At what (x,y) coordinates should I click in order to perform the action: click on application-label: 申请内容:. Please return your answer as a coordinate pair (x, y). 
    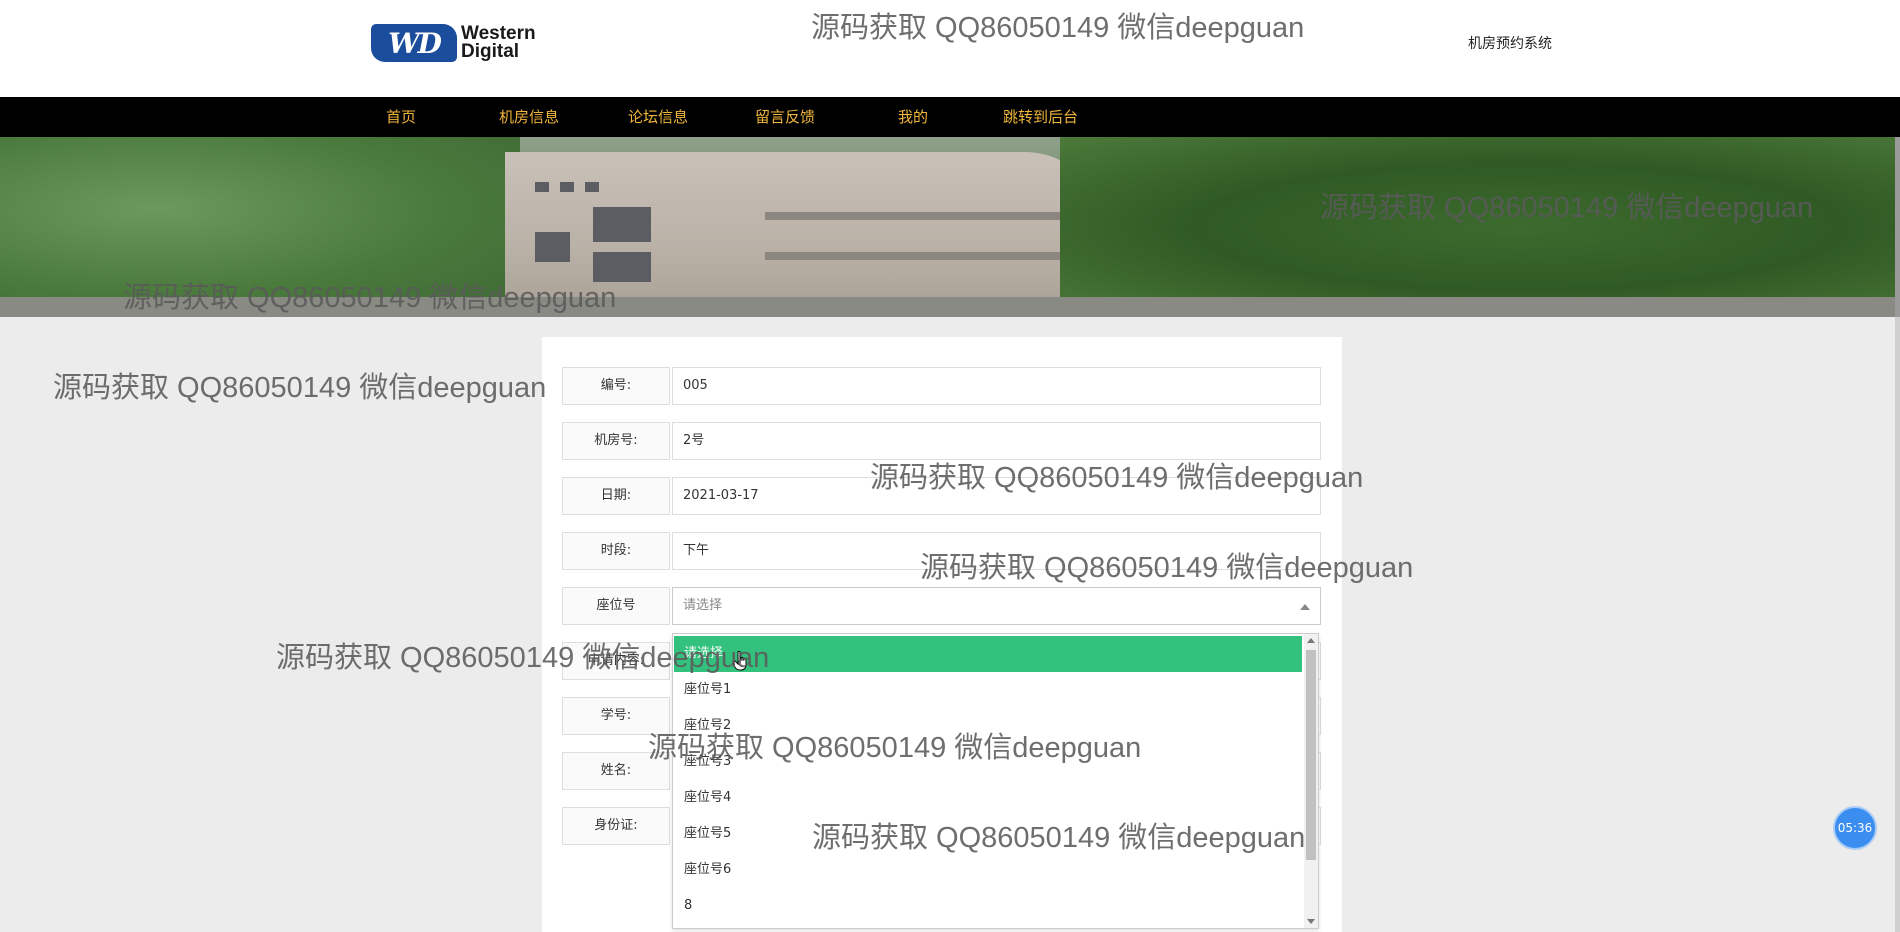
    Looking at the image, I should click on (616, 661).